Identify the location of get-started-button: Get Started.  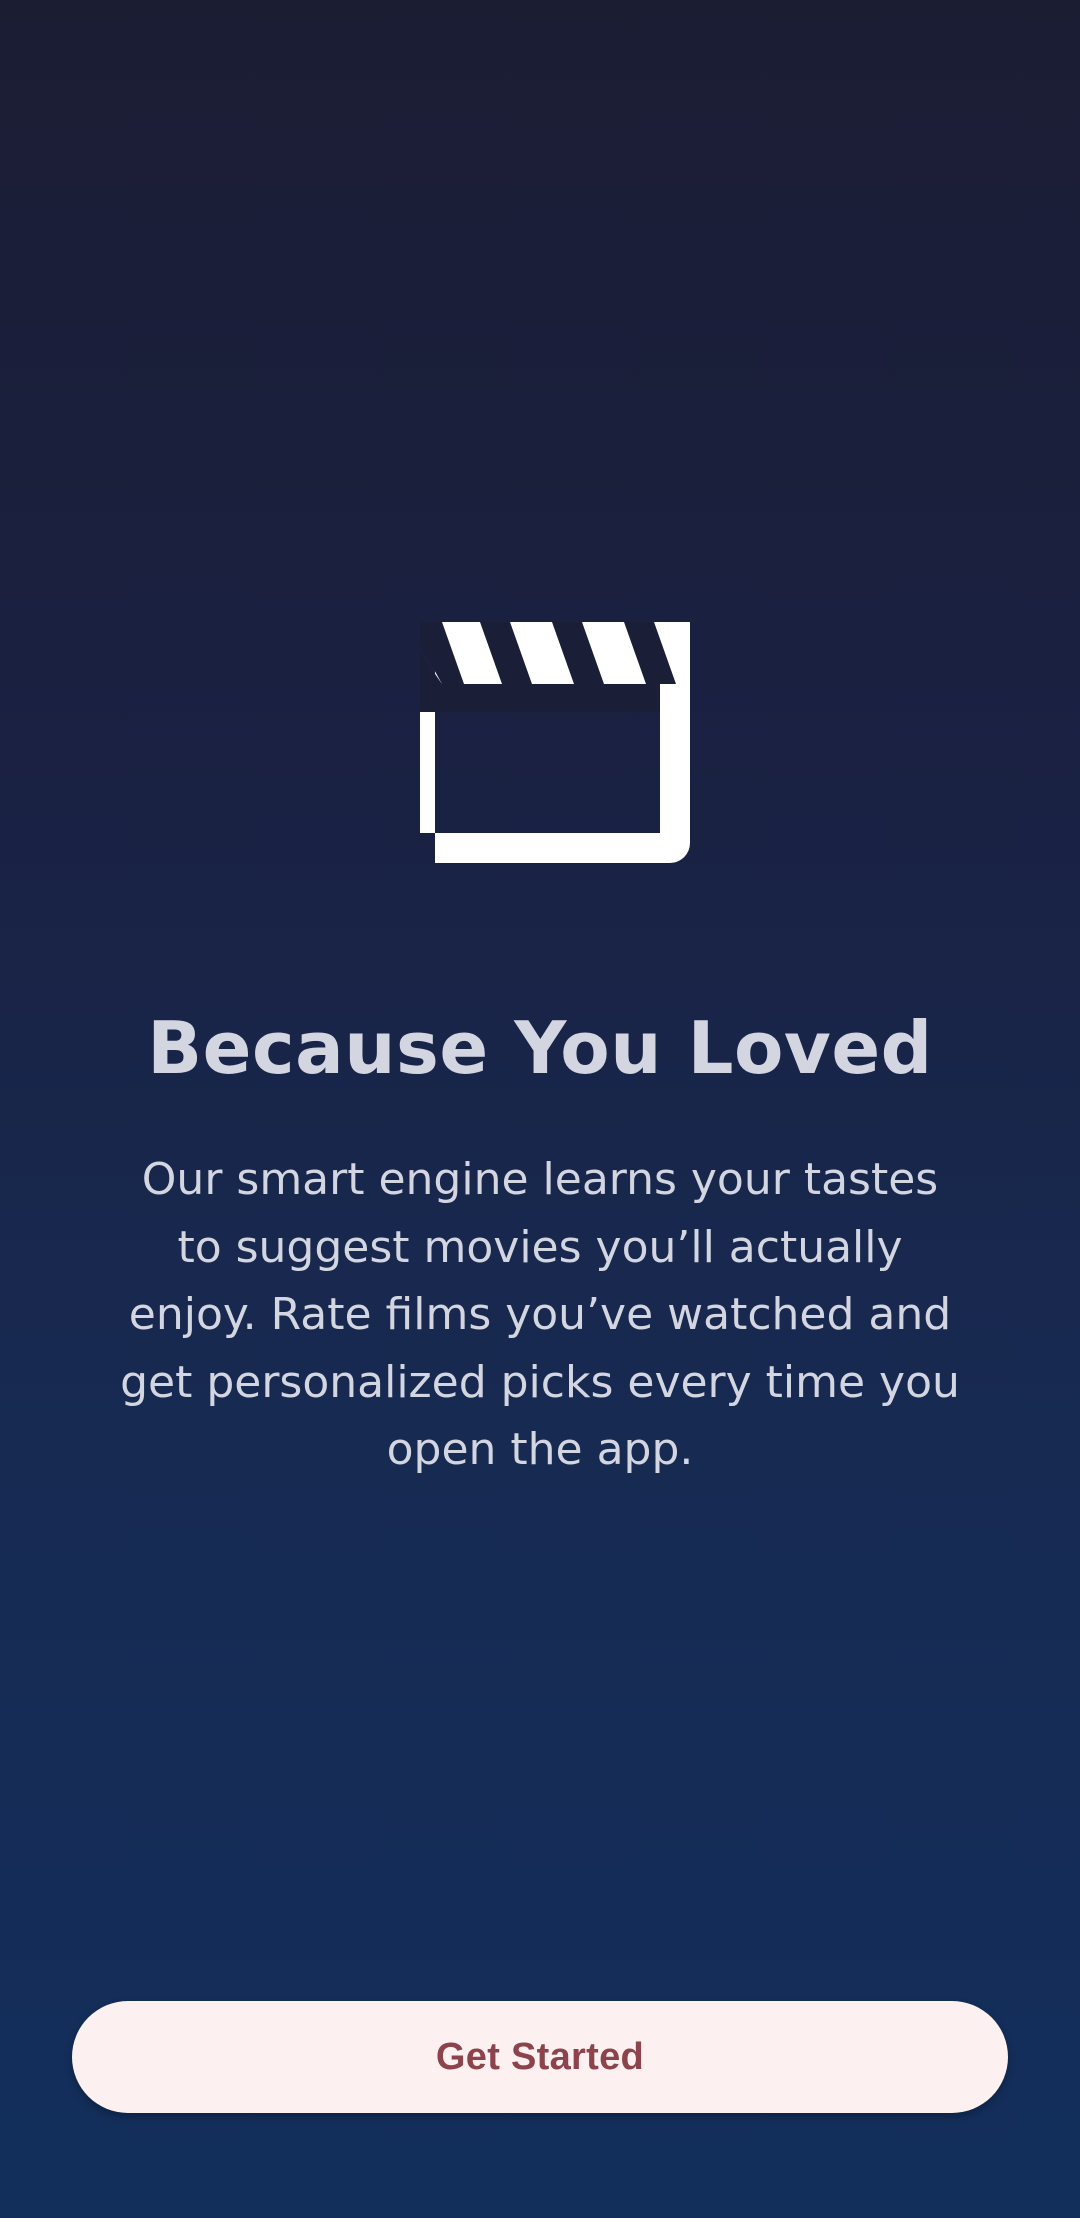
(540, 2057).